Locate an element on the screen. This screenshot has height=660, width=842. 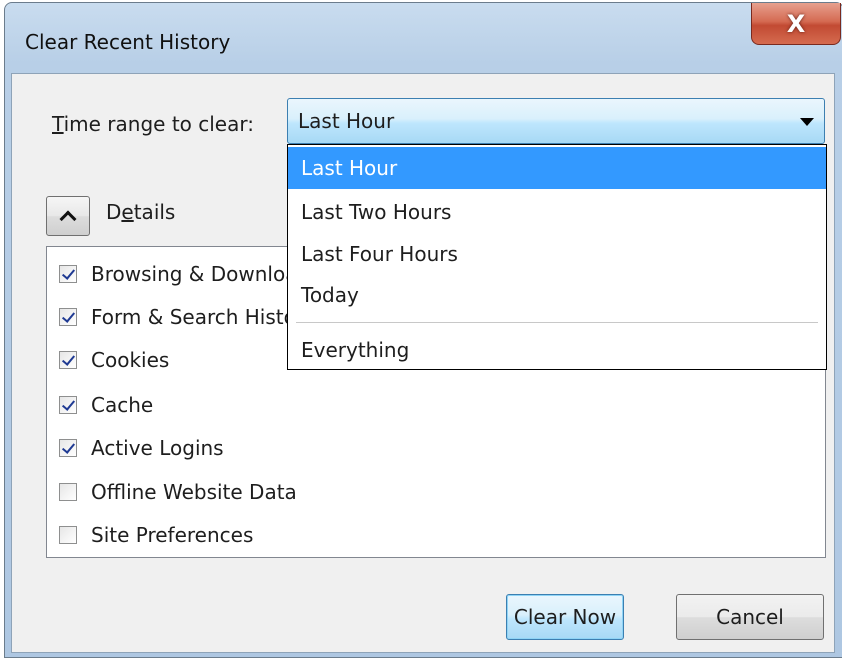
list-item-cookies: Cookies is located at coordinates (114, 360).